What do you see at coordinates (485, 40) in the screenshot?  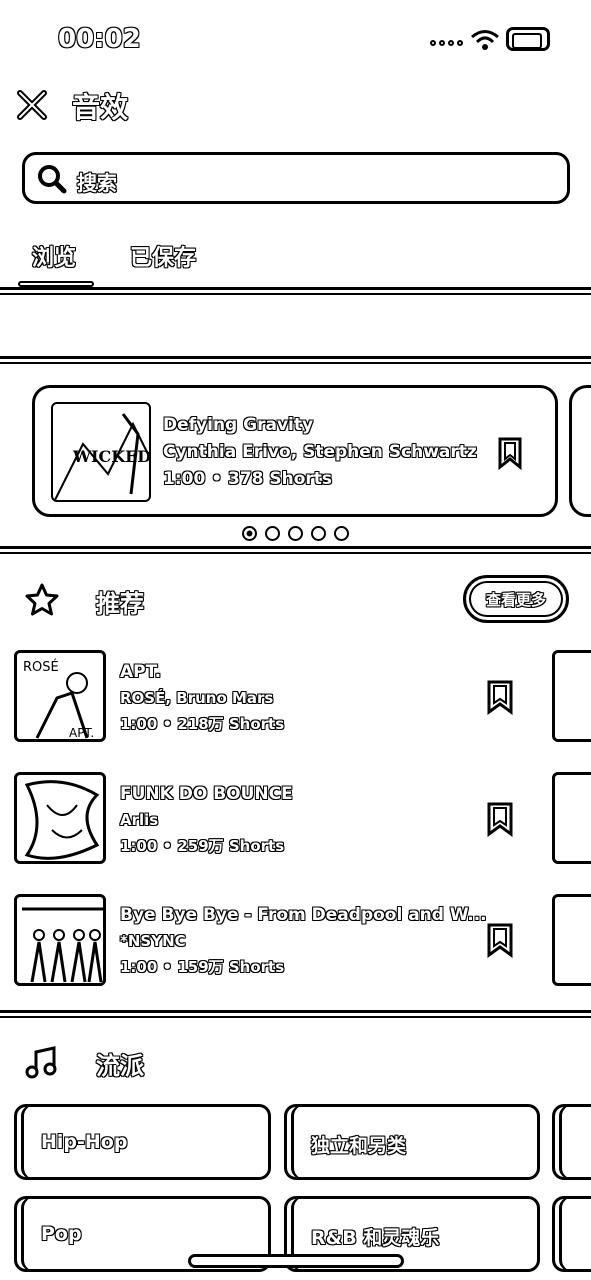 I see `wifi-icon` at bounding box center [485, 40].